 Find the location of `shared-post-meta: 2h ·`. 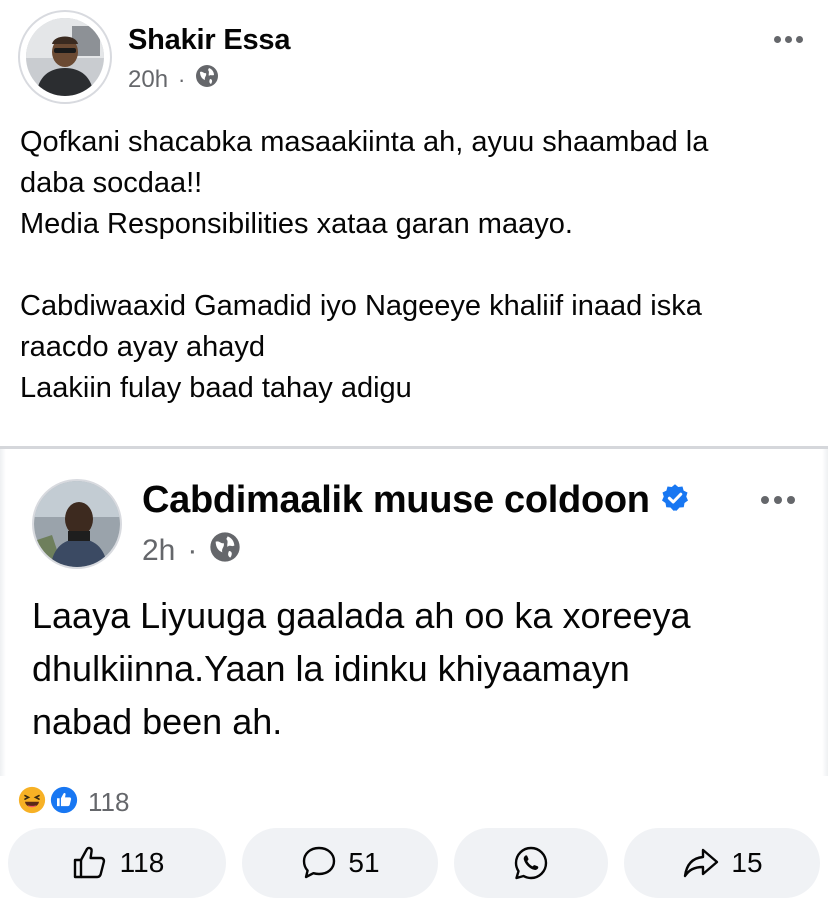

shared-post-meta: 2h · is located at coordinates (191, 551).